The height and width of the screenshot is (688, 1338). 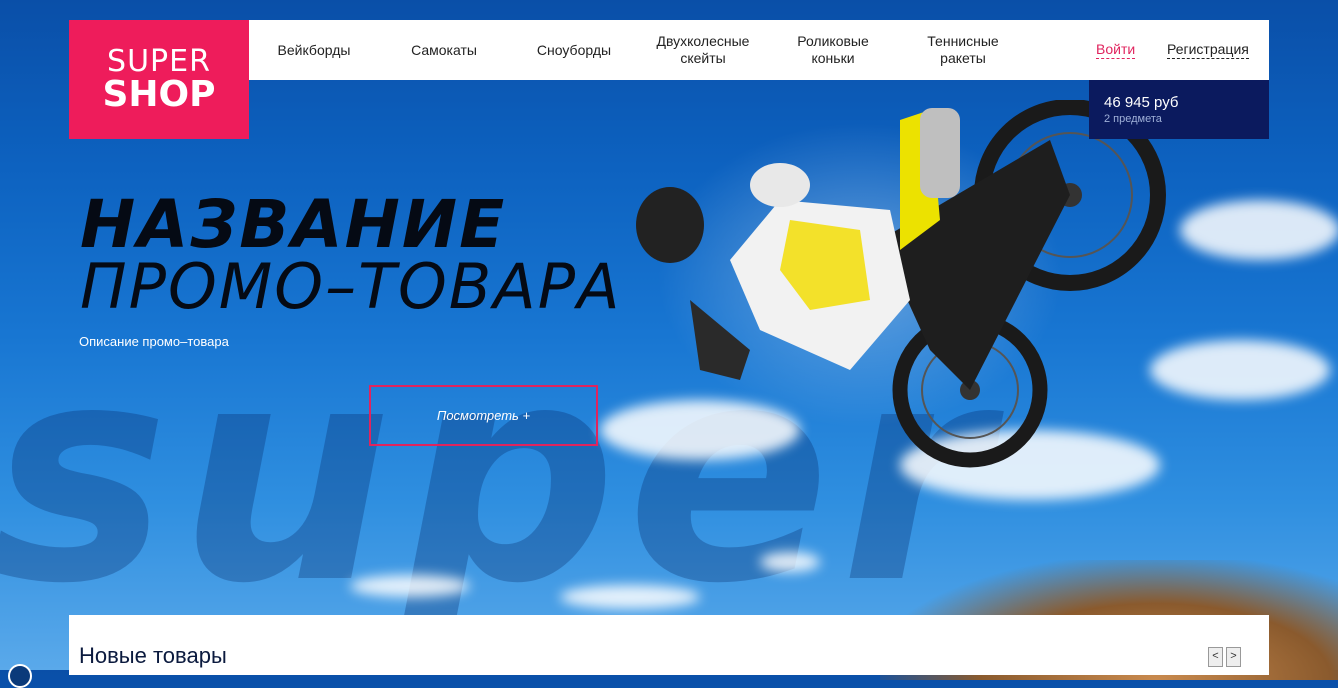 I want to click on nav-item-tennis-rackets: Теннисные ракеты, so click(x=963, y=50).